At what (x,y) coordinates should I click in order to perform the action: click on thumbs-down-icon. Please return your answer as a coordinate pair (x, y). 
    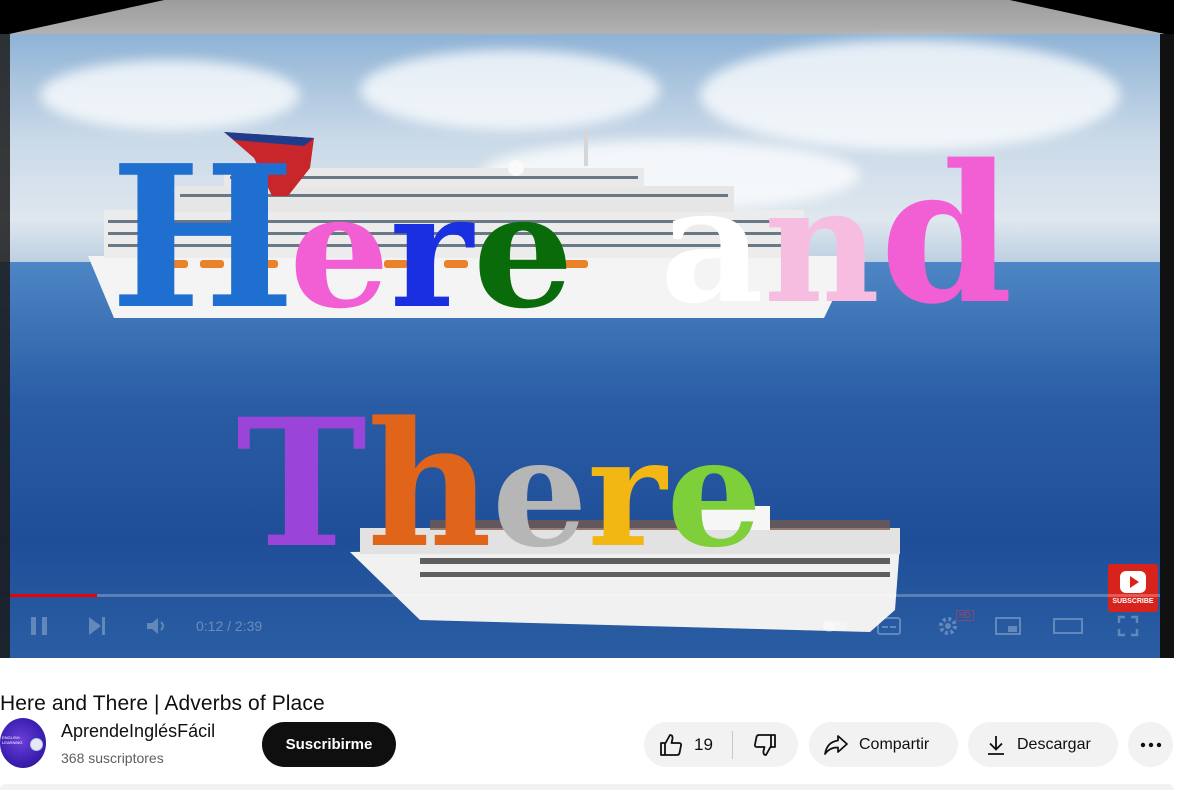
    Looking at the image, I should click on (765, 744).